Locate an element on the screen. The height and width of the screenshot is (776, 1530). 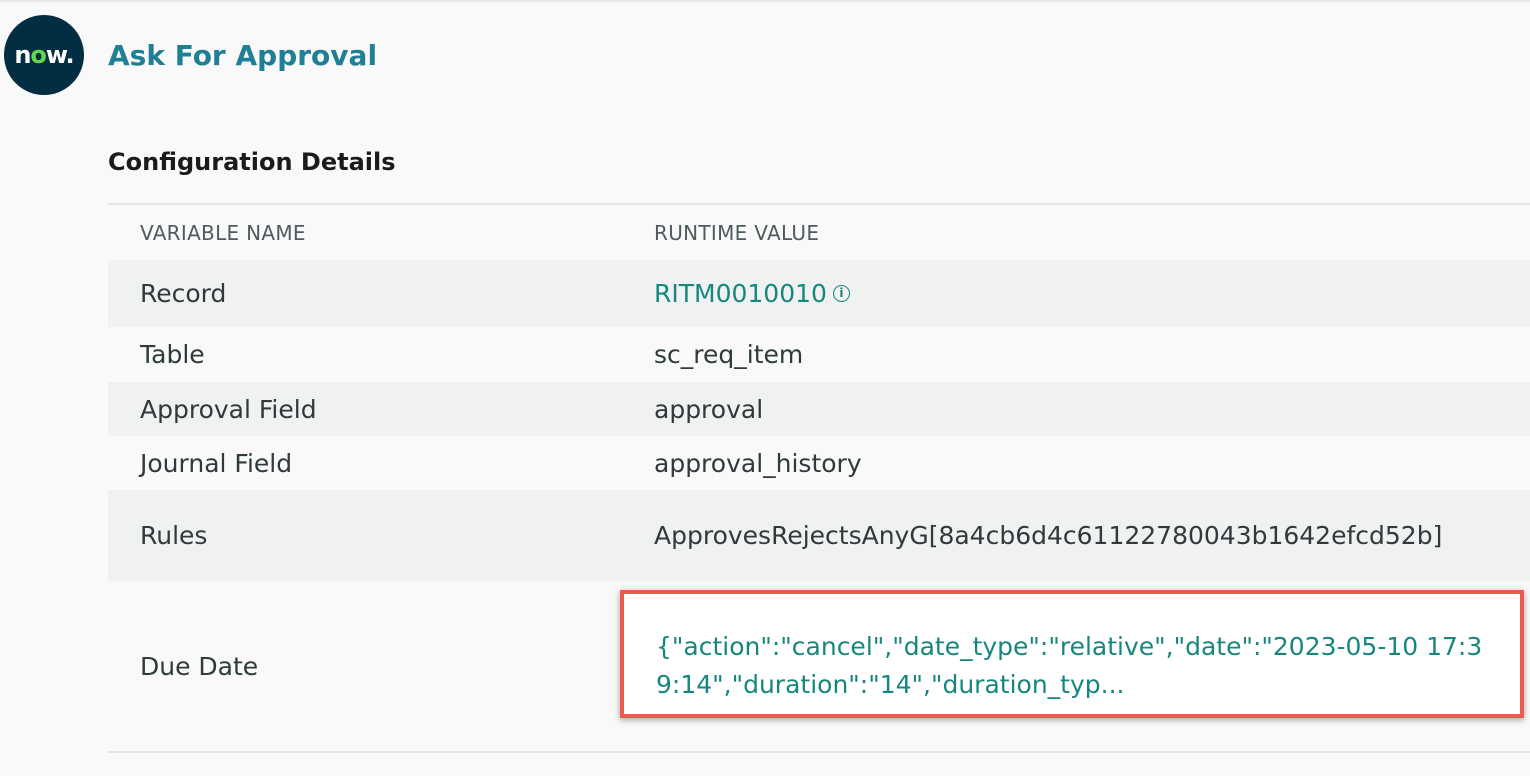
page-title: Ask For Approval is located at coordinates (242, 55).